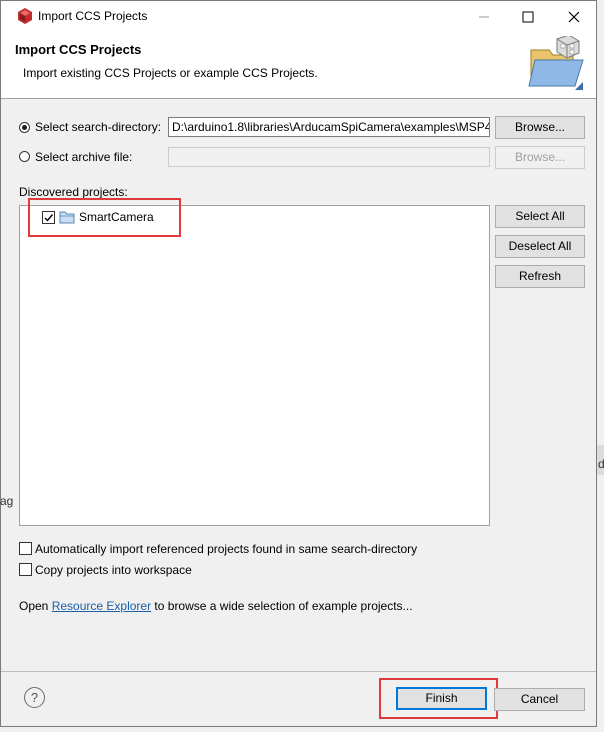  What do you see at coordinates (601, 464) in the screenshot?
I see `background-window-text-right: d` at bounding box center [601, 464].